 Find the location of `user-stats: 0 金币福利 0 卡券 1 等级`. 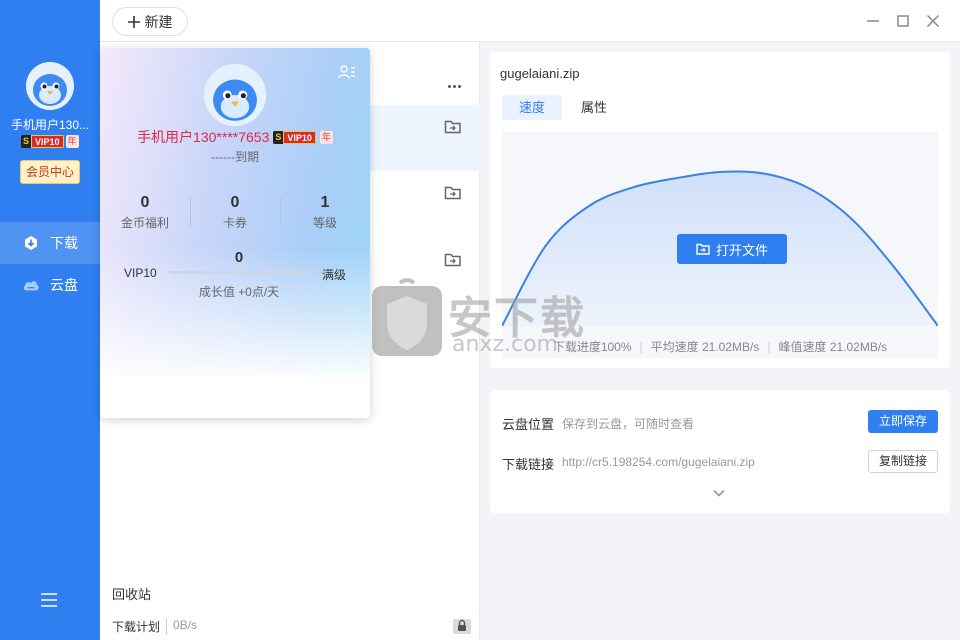

user-stats: 0 金币福利 0 卡券 1 等级 is located at coordinates (235, 212).